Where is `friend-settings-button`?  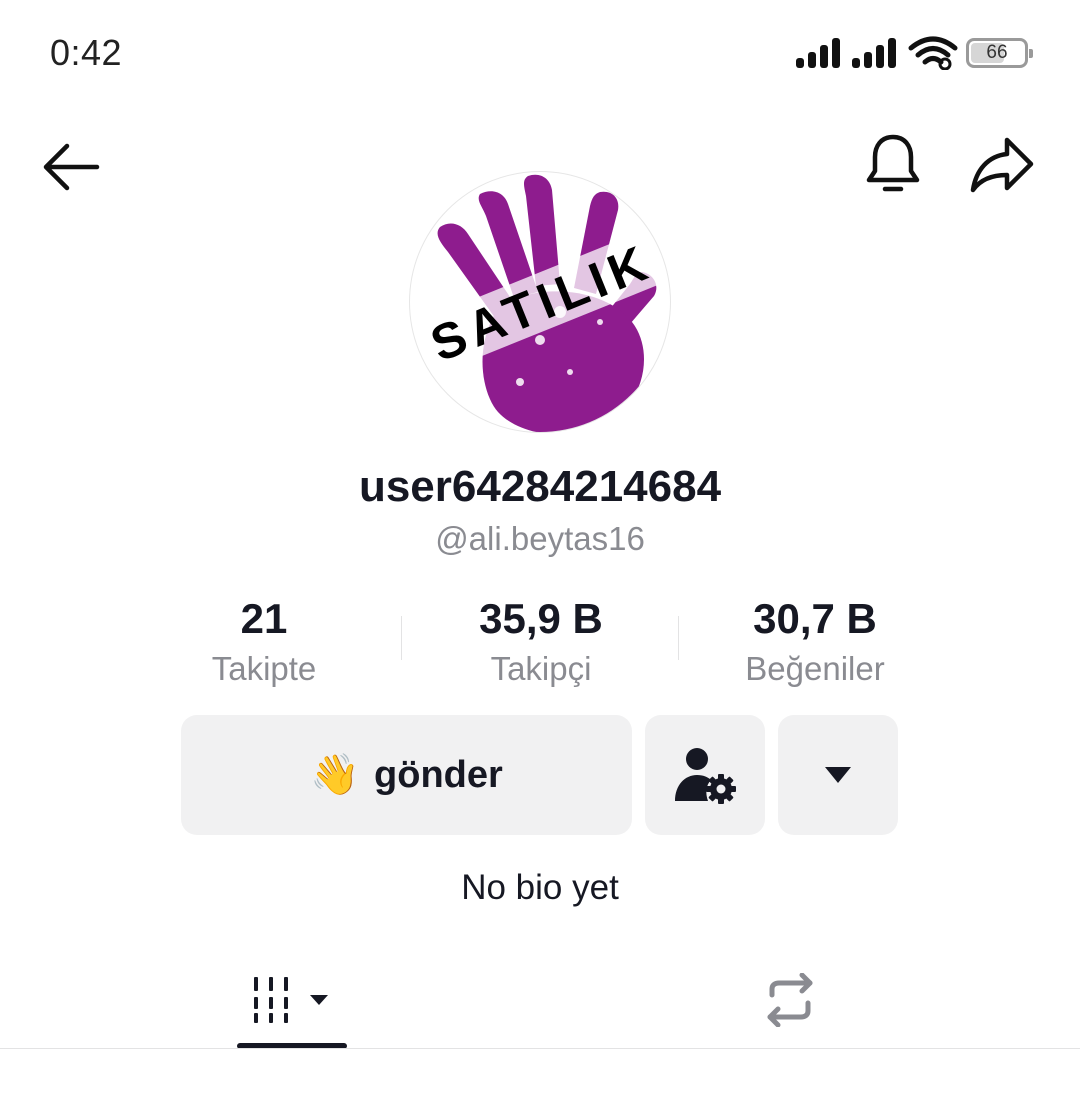 friend-settings-button is located at coordinates (705, 775).